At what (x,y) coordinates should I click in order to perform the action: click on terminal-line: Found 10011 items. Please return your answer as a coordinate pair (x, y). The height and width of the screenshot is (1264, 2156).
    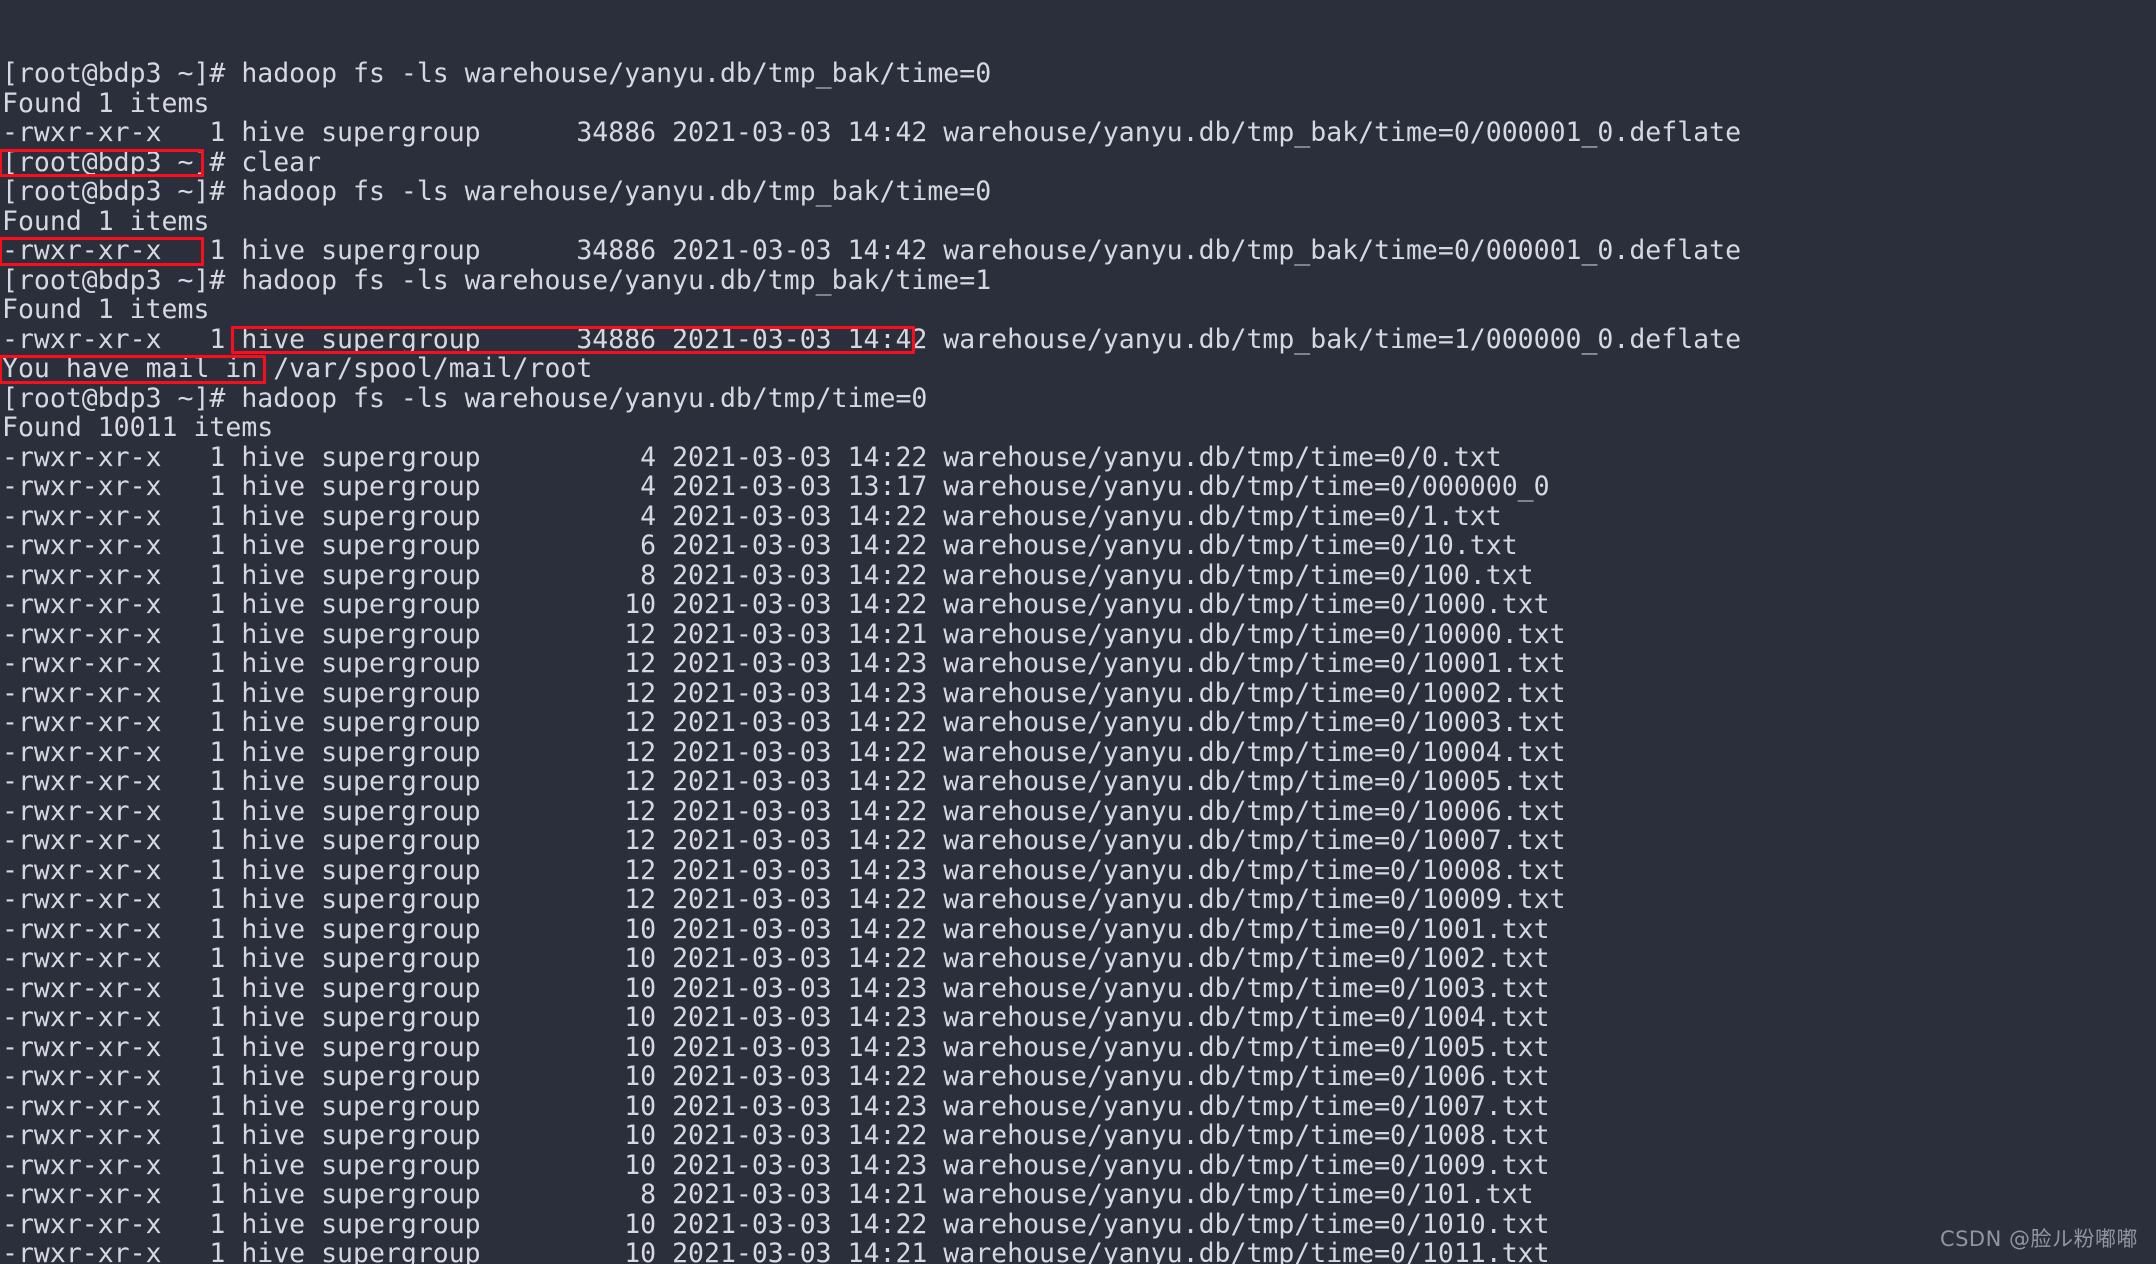
    Looking at the image, I should click on (138, 427).